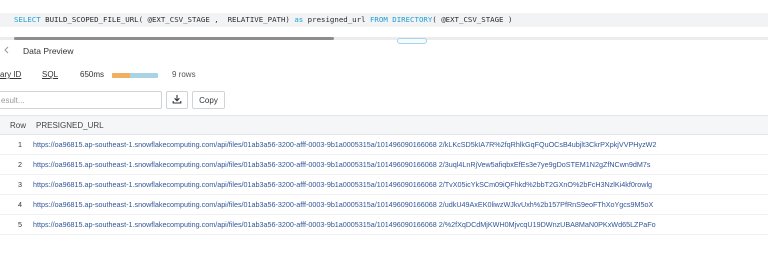 The width and height of the screenshot is (768, 255). Describe the element at coordinates (20, 204) in the screenshot. I see `row-number: 4` at that location.